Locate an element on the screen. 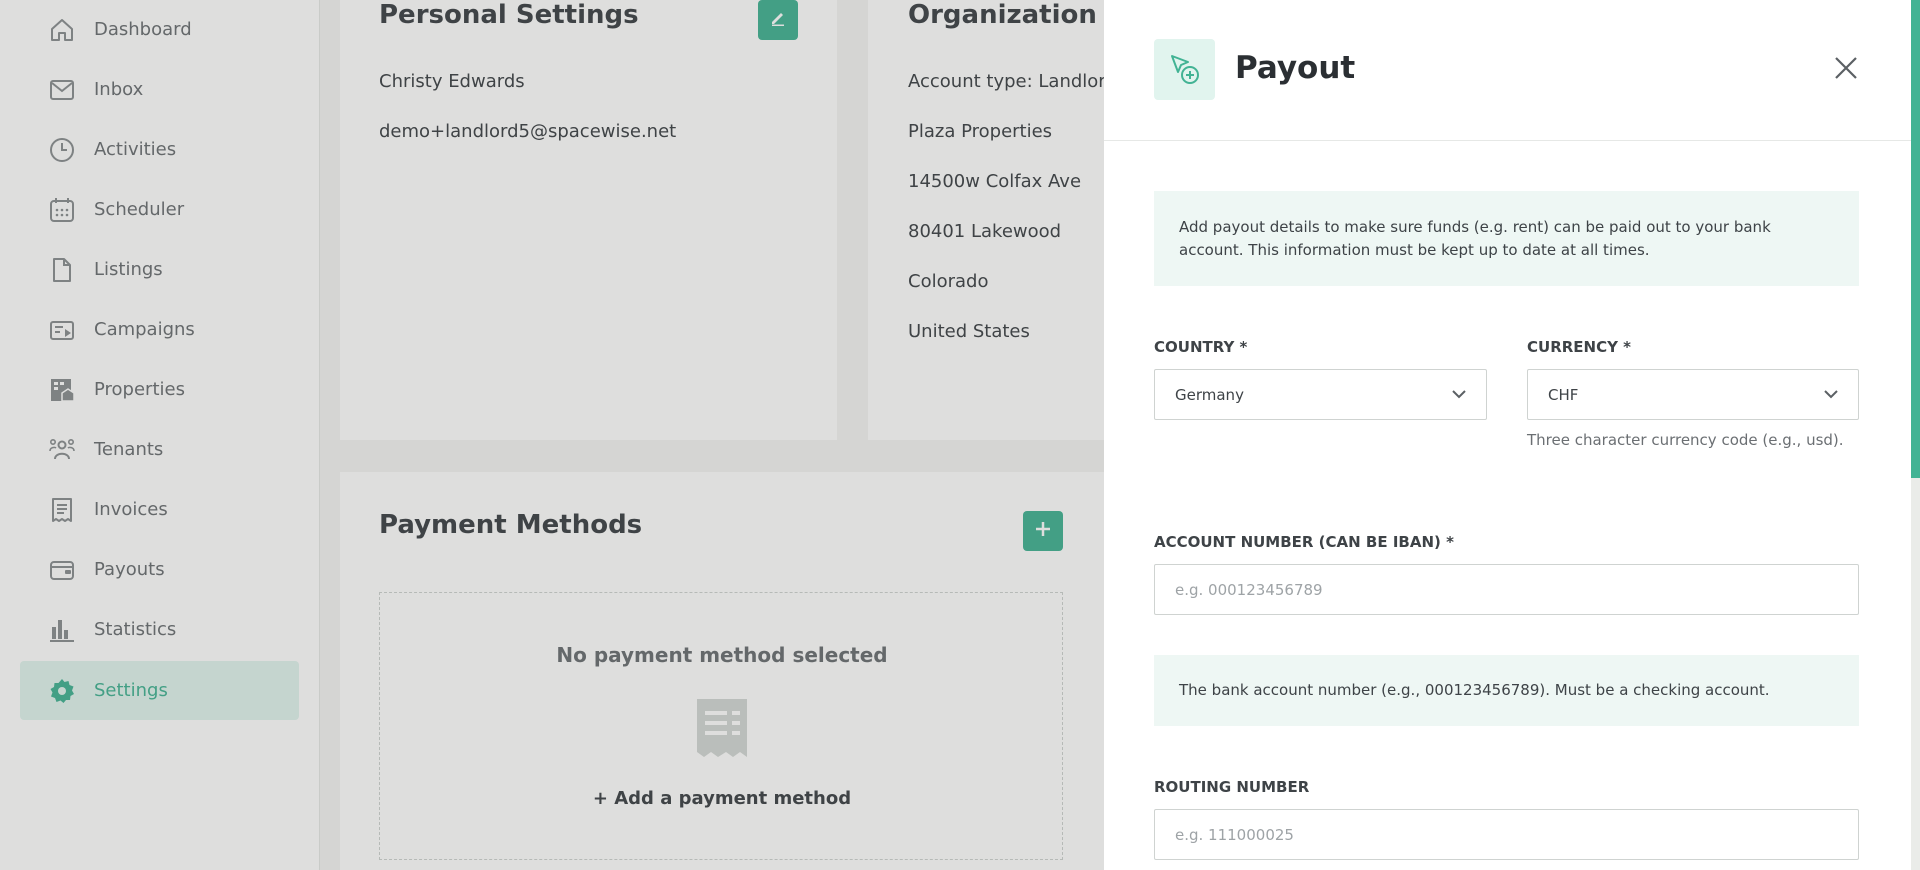  account-number-input is located at coordinates (1506, 589).